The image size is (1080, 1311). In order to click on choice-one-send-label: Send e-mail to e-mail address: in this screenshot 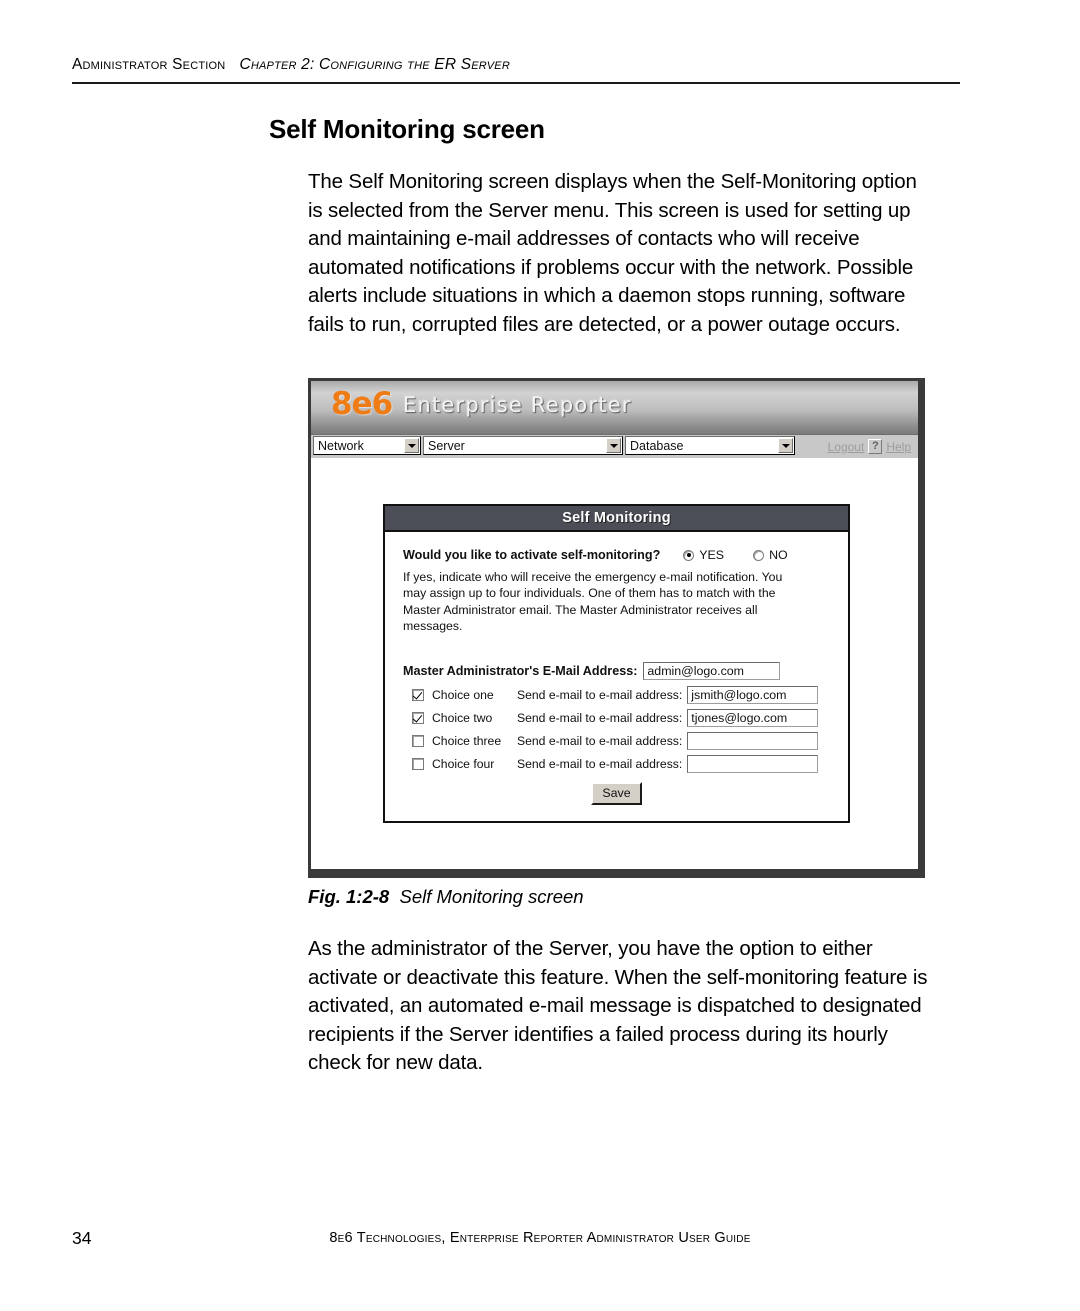, I will do `click(600, 695)`.